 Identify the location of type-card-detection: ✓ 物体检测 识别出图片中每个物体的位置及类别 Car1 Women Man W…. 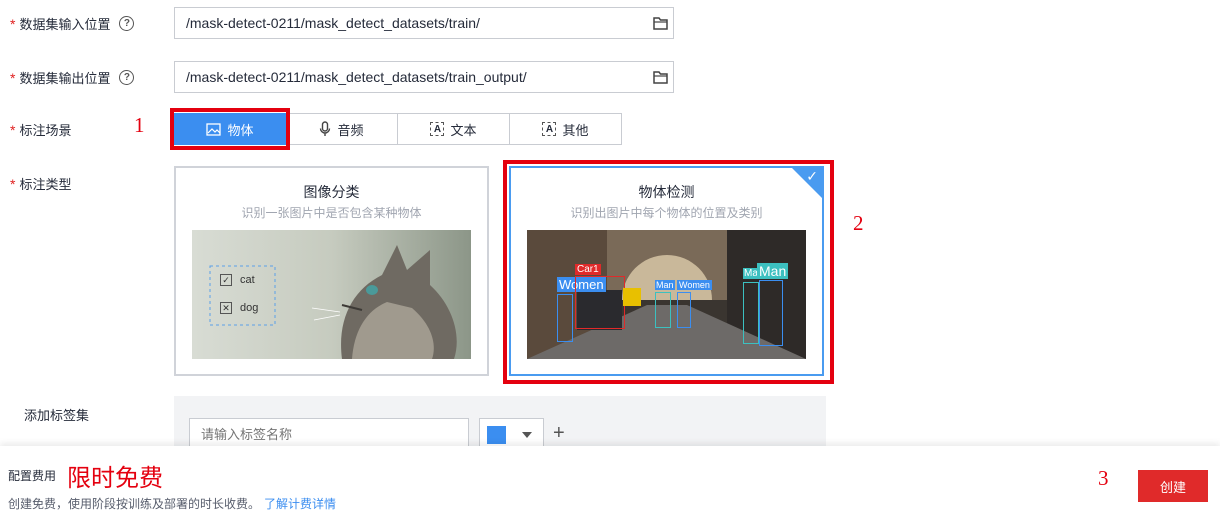
(666, 271).